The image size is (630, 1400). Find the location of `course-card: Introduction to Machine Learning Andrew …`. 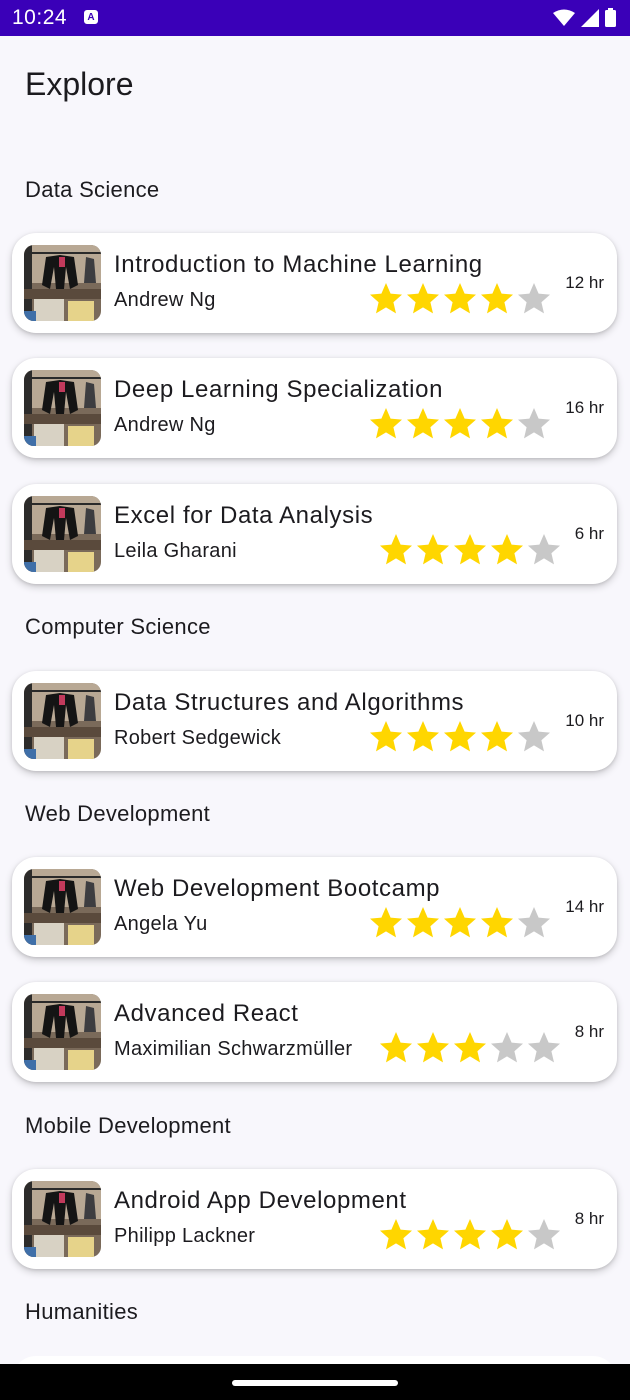

course-card: Introduction to Machine Learning Andrew … is located at coordinates (314, 283).